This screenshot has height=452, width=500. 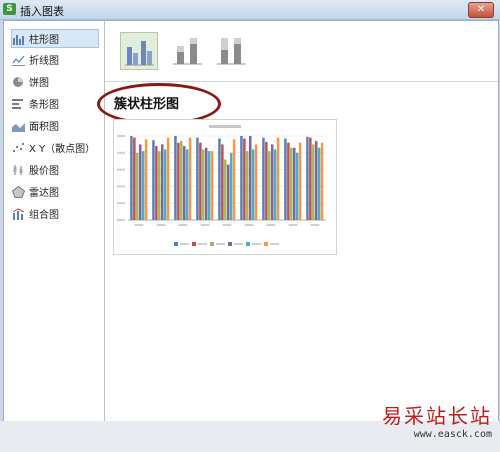 What do you see at coordinates (44, 105) in the screenshot?
I see `sidebar-item-label: 条形图` at bounding box center [44, 105].